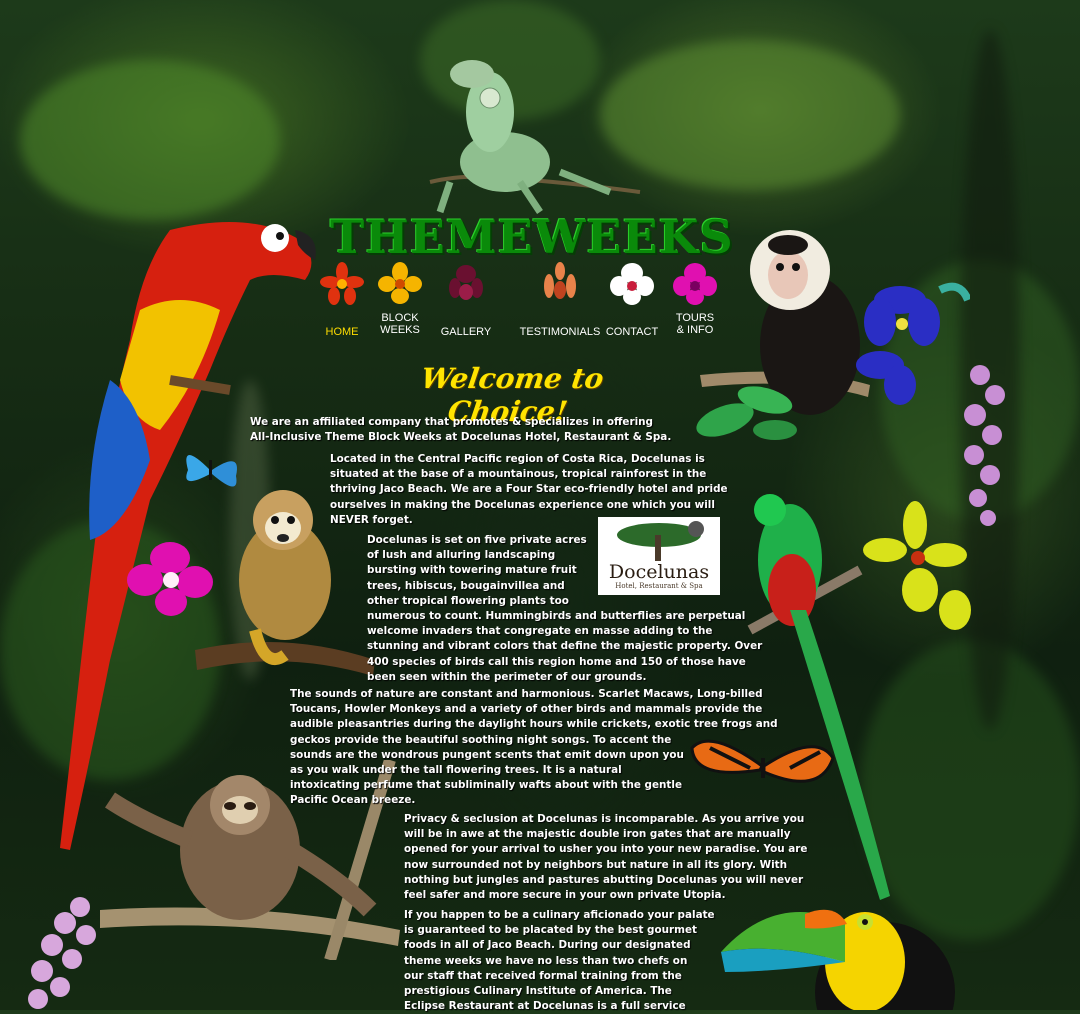 The height and width of the screenshot is (1014, 1080). Describe the element at coordinates (62, 953) in the screenshot. I see `lilac-orchids-image` at that location.